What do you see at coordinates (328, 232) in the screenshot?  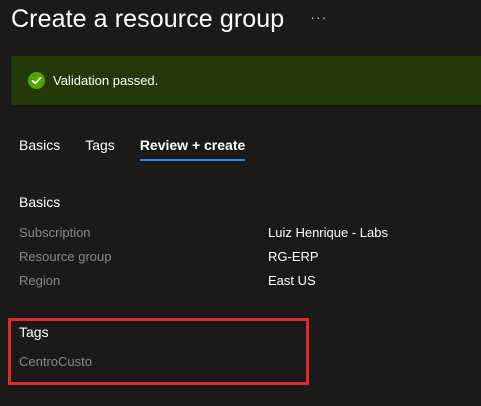 I see `subscription-value: Luiz Henrique - Labs` at bounding box center [328, 232].